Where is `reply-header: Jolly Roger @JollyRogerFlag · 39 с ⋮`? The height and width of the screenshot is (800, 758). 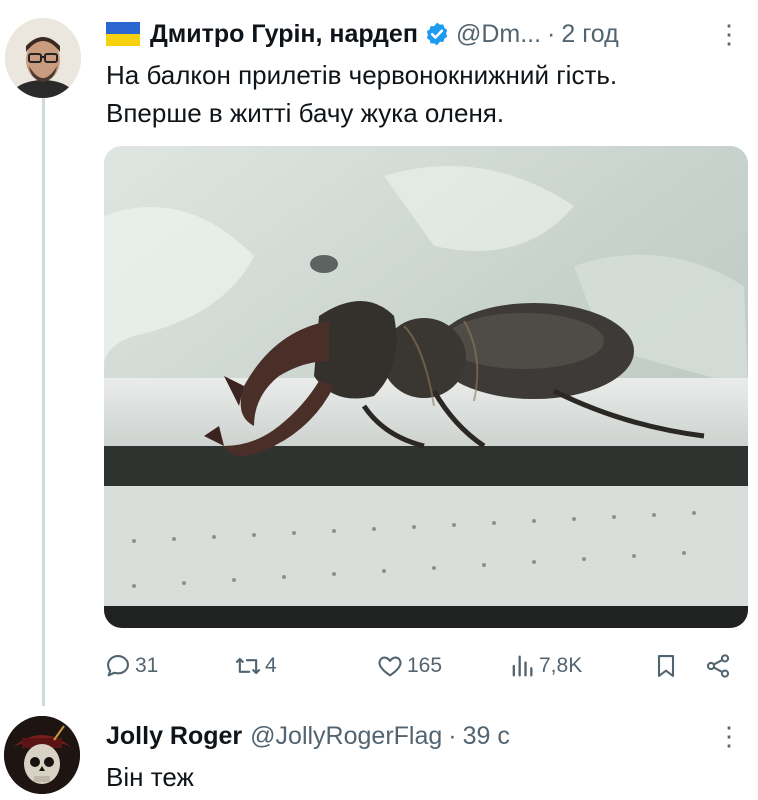 reply-header: Jolly Roger @JollyRogerFlag · 39 с ⋮ is located at coordinates (427, 736).